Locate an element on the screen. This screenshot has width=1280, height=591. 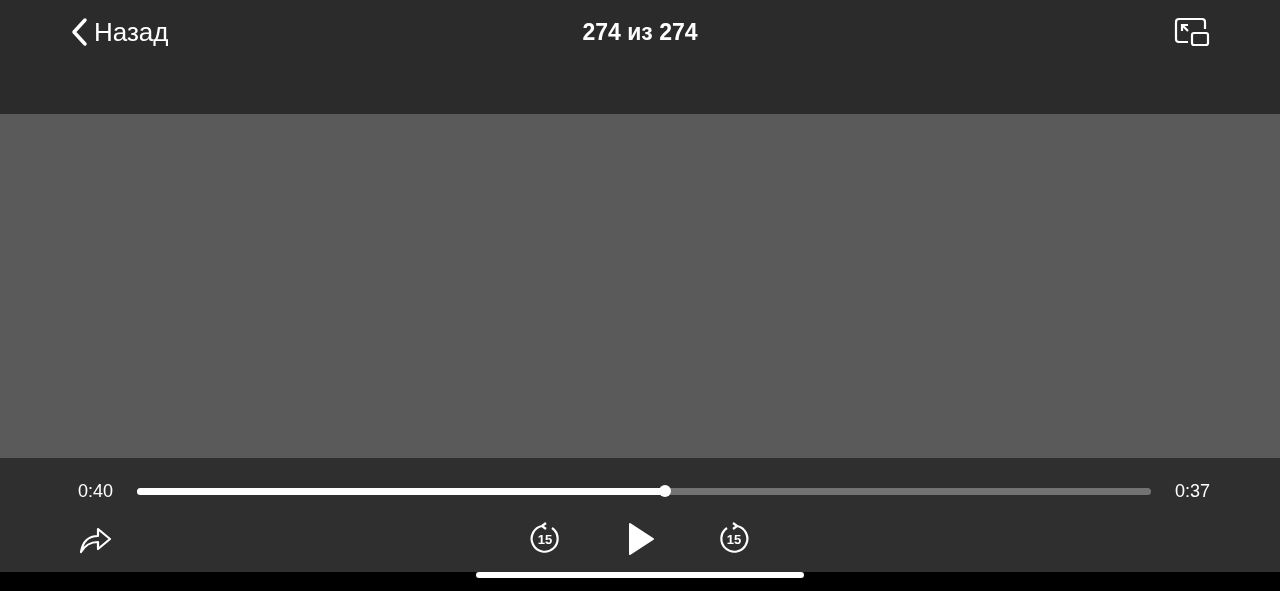
skip-back-button: 15 is located at coordinates (545, 539).